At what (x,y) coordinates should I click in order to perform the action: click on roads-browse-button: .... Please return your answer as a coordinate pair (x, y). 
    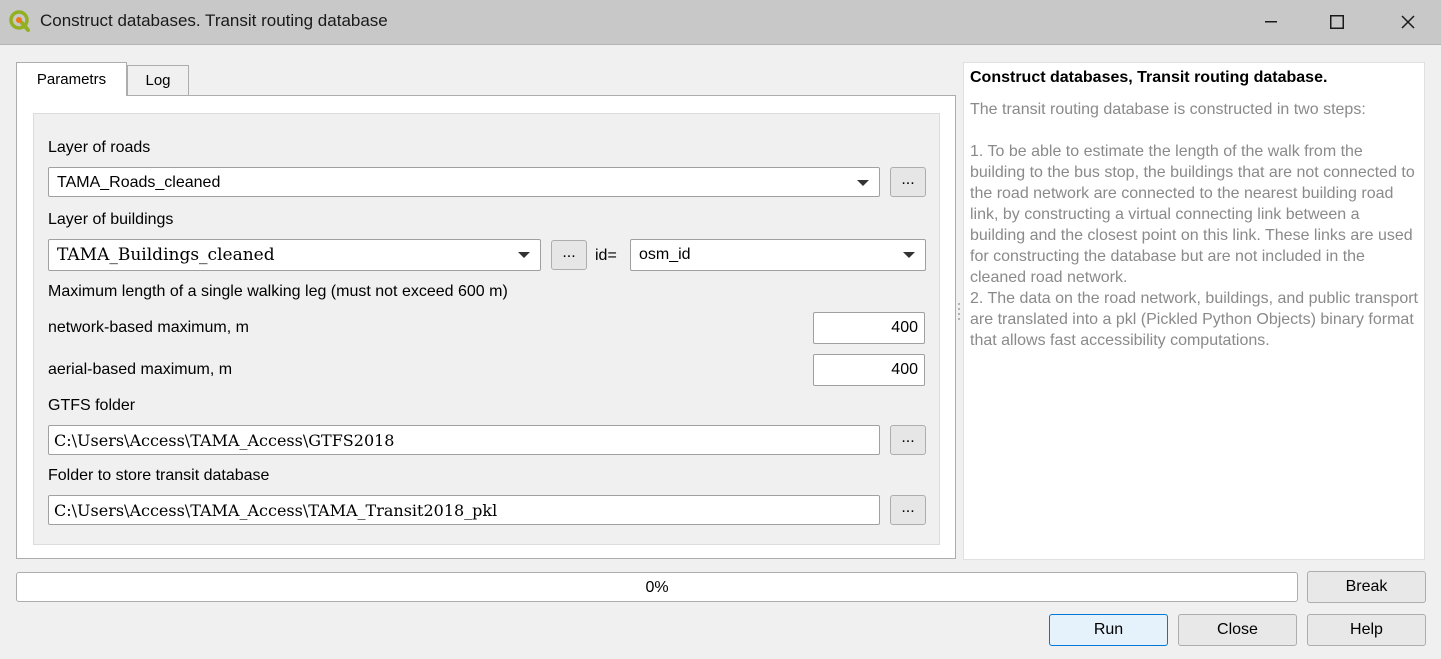
    Looking at the image, I should click on (908, 182).